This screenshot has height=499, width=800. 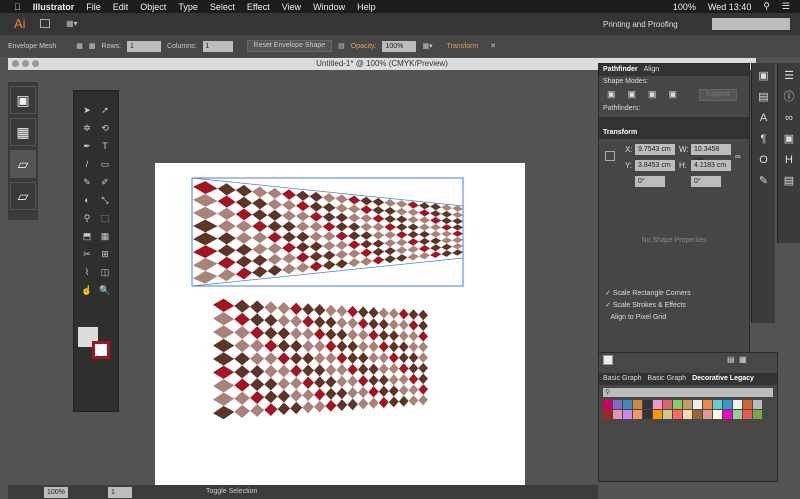 What do you see at coordinates (688, 392) in the screenshot?
I see `swatch-search-input: ⚲` at bounding box center [688, 392].